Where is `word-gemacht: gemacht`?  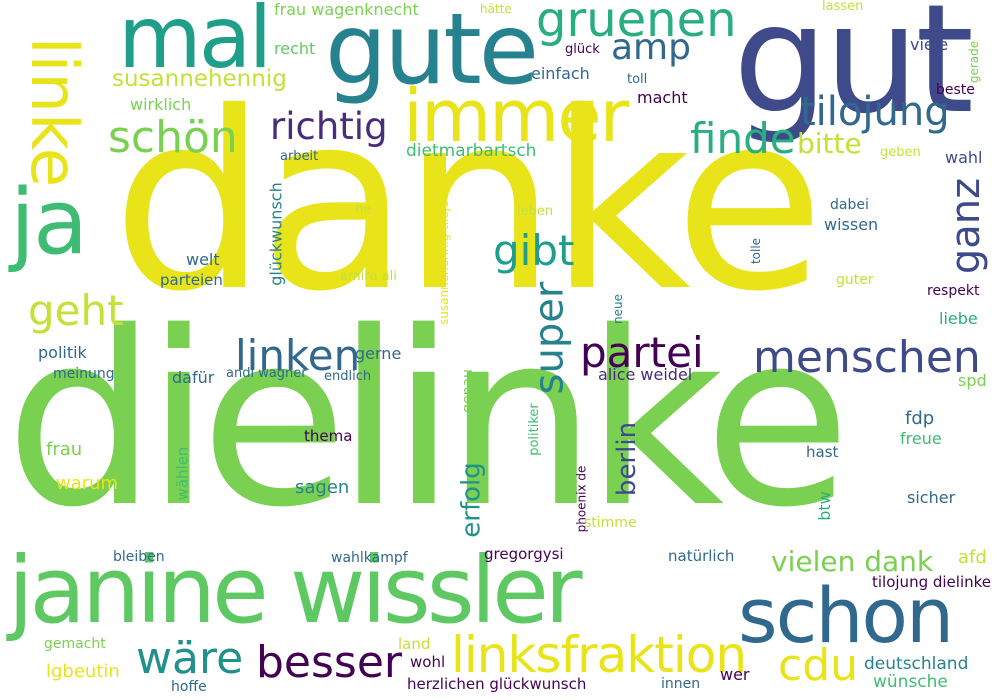
word-gemacht: gemacht is located at coordinates (75, 644).